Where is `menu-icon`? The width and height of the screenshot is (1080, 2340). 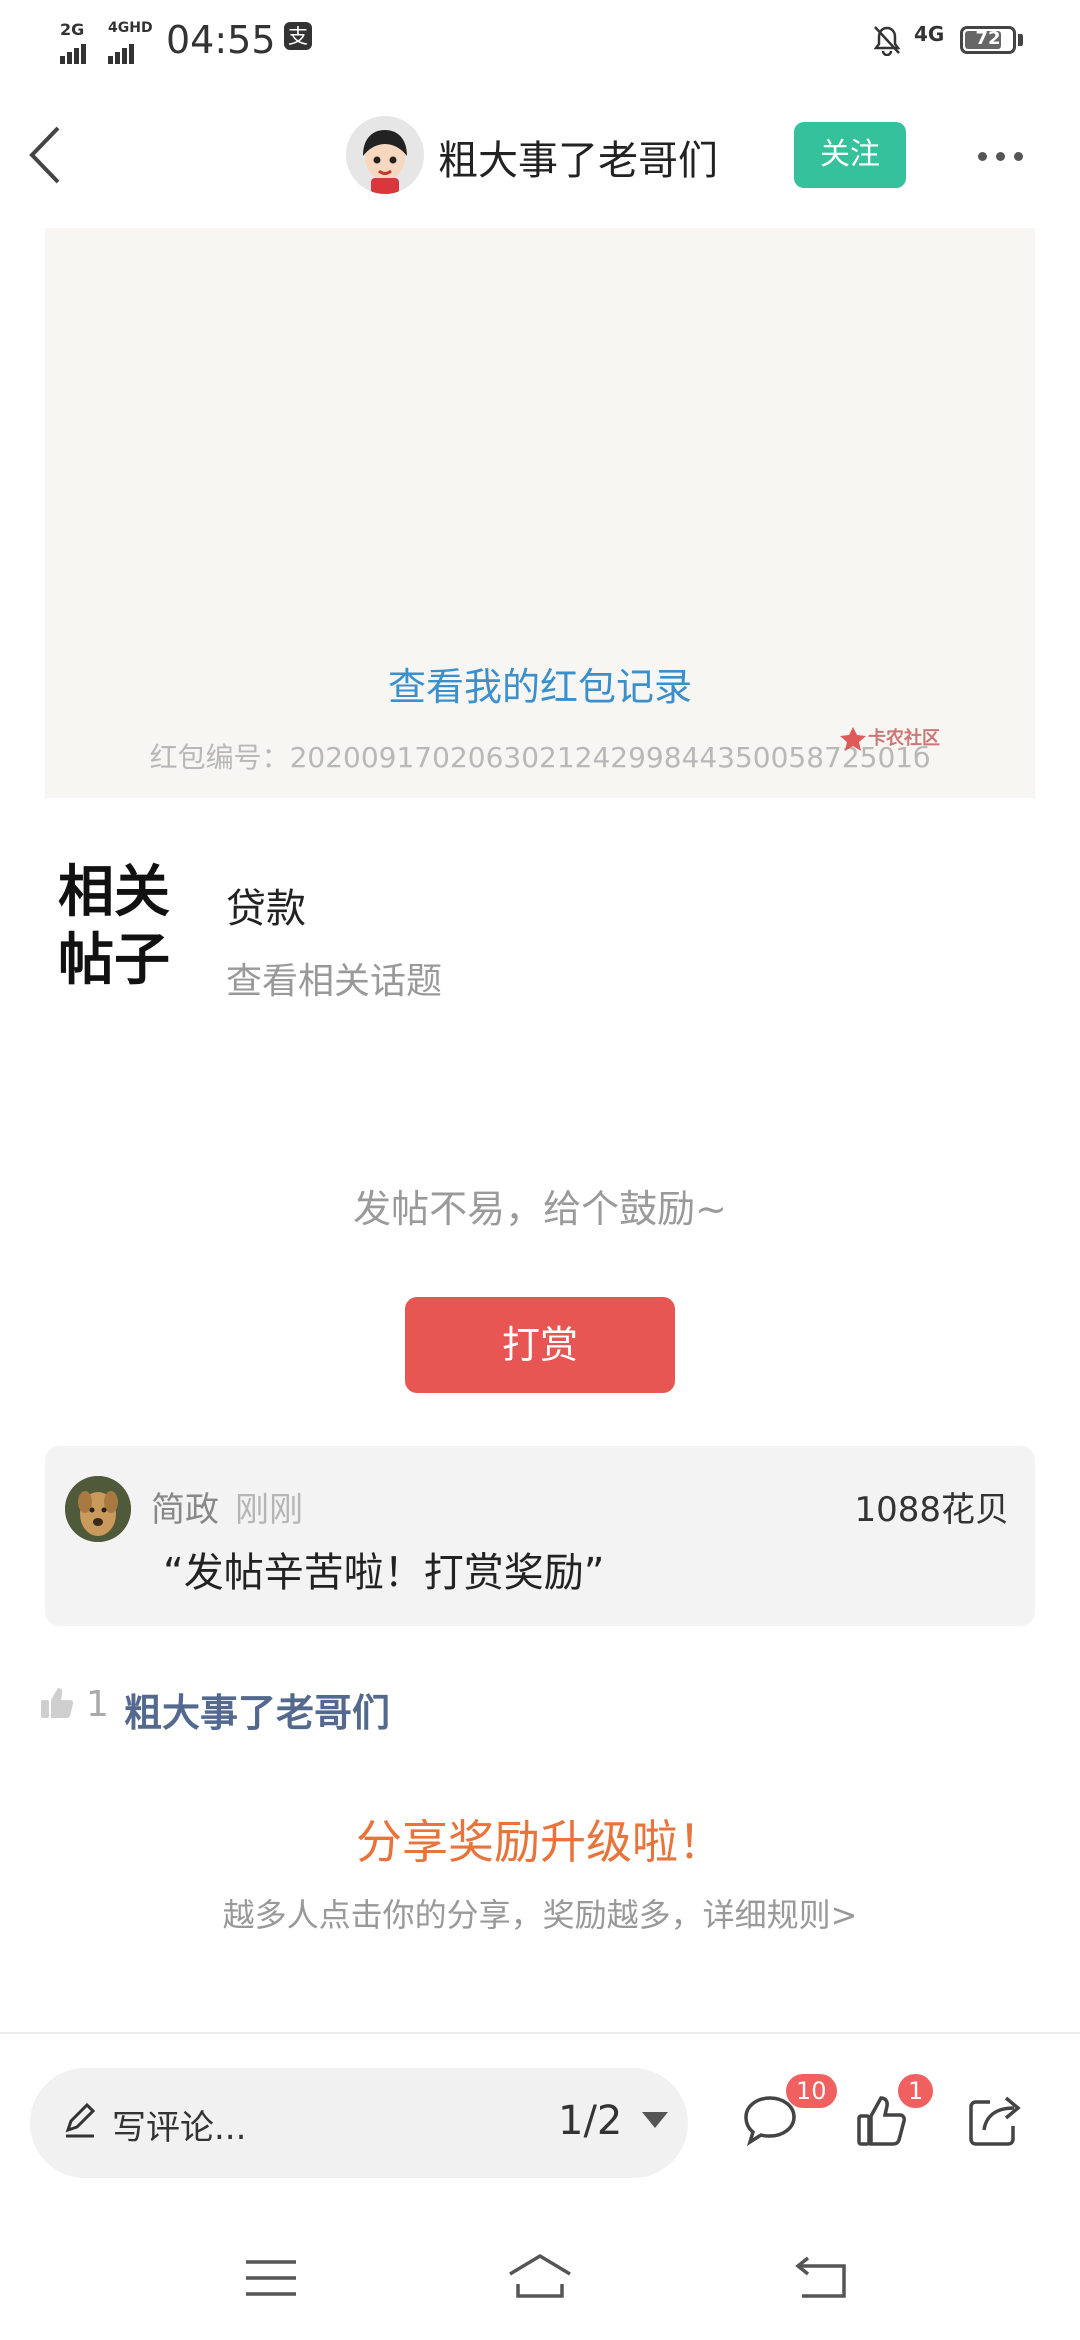
menu-icon is located at coordinates (271, 2278).